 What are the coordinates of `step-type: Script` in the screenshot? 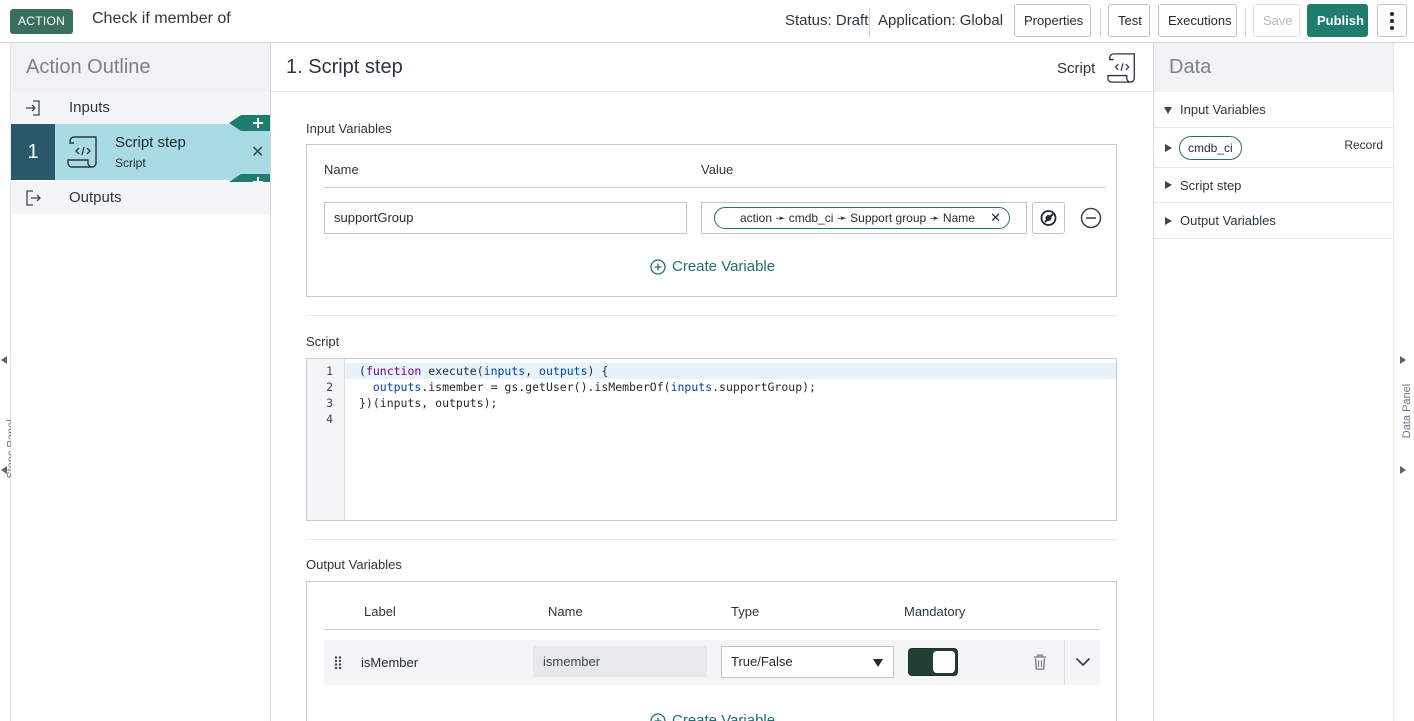 It's located at (130, 163).